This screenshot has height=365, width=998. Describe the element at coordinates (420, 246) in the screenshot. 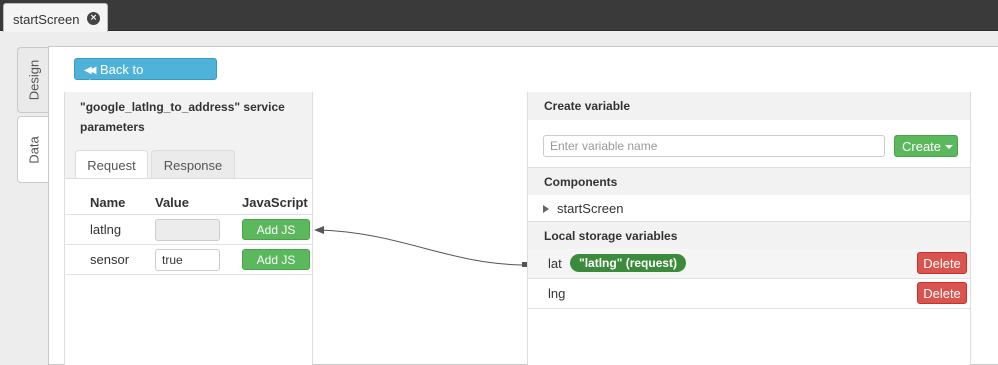

I see `mapping-connector` at that location.